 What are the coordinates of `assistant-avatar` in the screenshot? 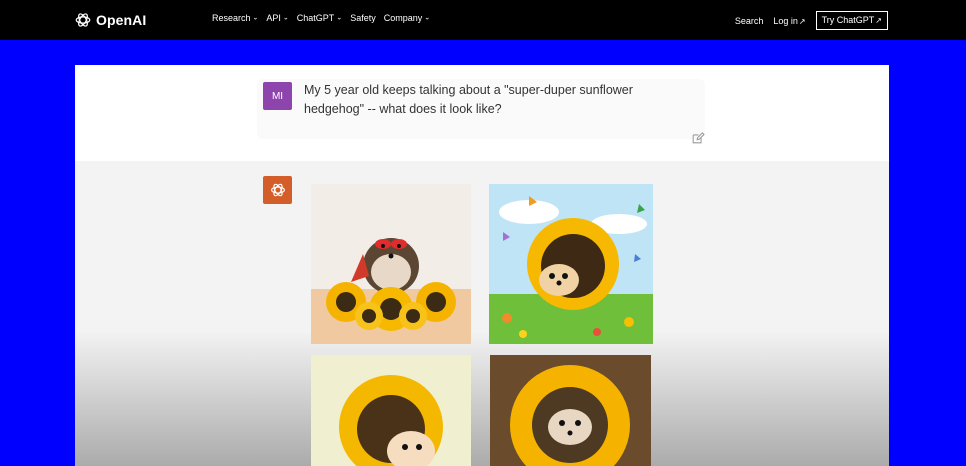 It's located at (277, 190).